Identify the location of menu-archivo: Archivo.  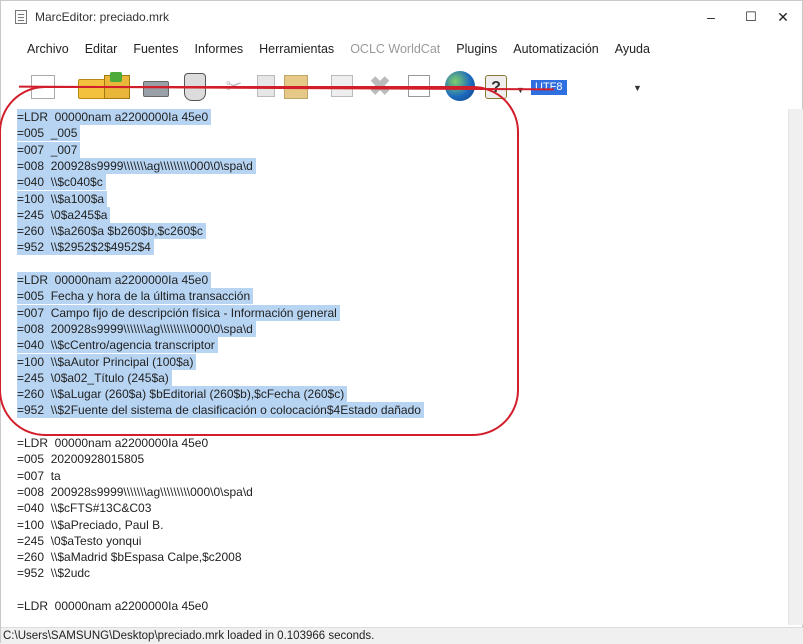
(39, 49).